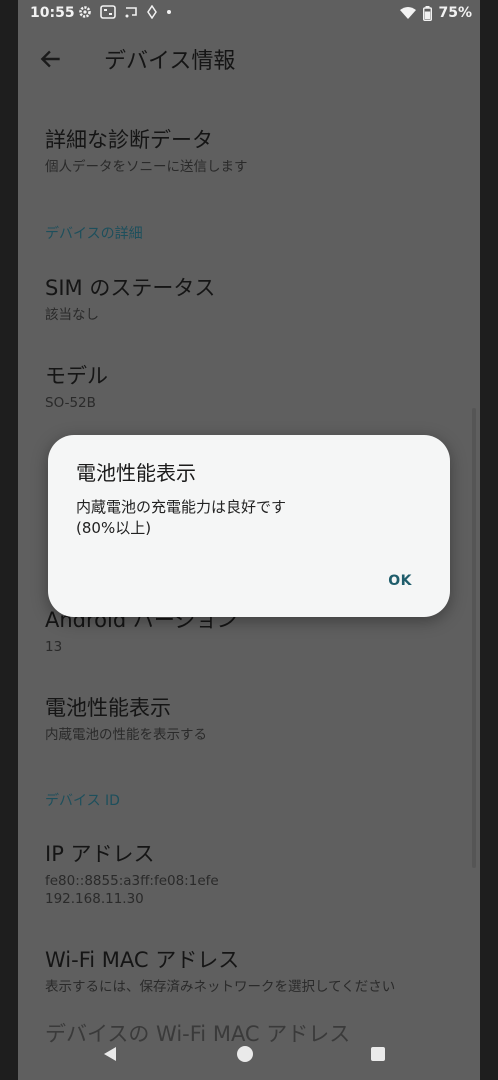  Describe the element at coordinates (130, 288) in the screenshot. I see `item-title: SIM のステータス` at that location.